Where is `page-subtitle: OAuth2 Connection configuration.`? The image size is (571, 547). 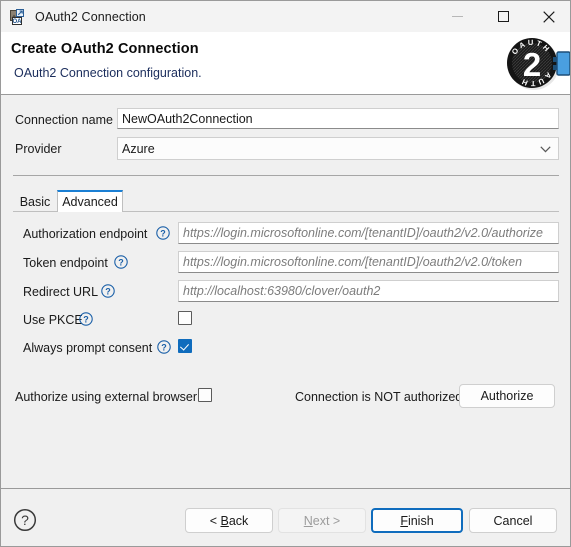
page-subtitle: OAuth2 Connection configuration. is located at coordinates (108, 73).